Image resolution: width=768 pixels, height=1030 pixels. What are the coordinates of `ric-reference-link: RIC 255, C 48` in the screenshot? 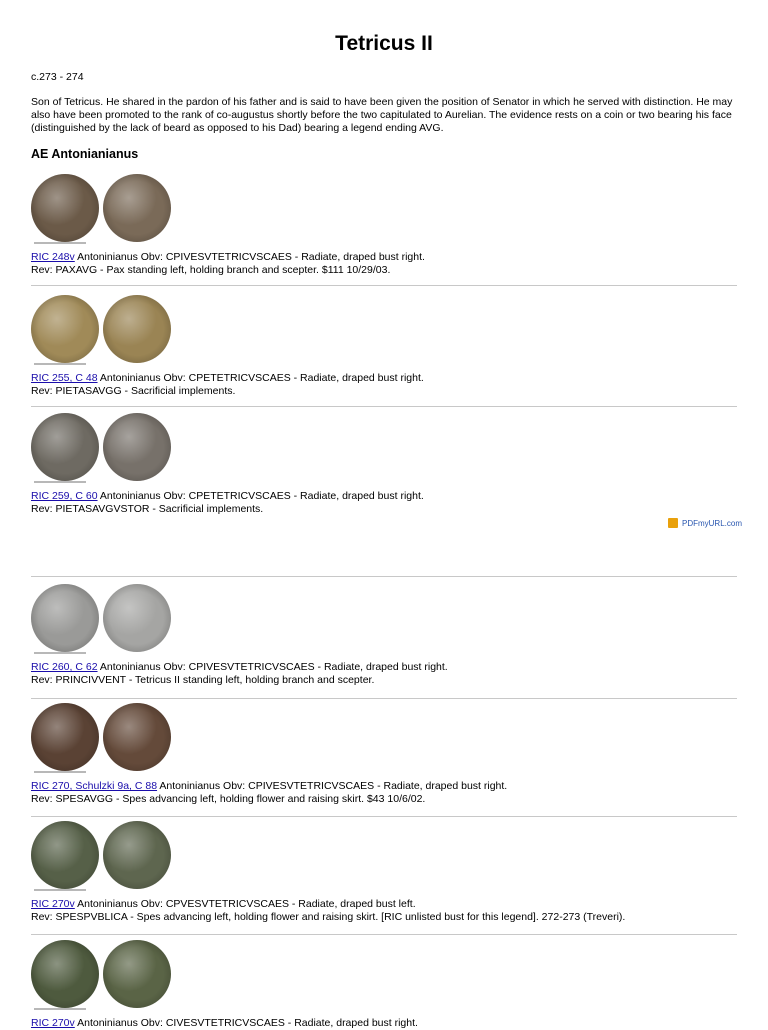 It's located at (64, 378).